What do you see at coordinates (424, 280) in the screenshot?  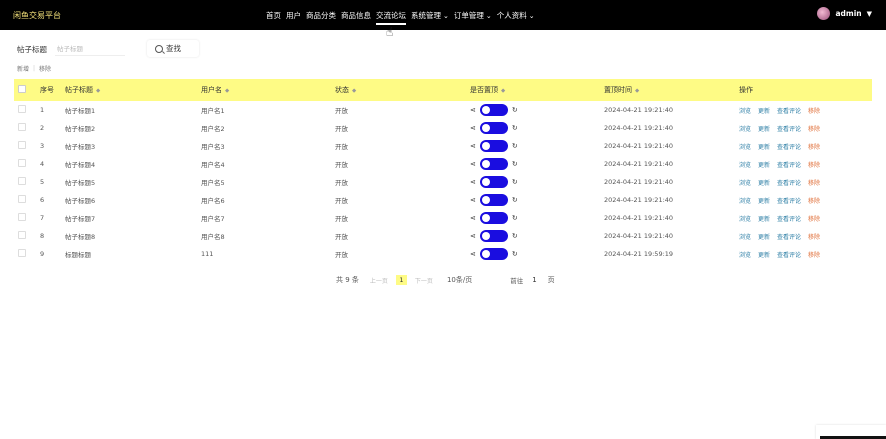 I see `next-page-button: 下一页` at bounding box center [424, 280].